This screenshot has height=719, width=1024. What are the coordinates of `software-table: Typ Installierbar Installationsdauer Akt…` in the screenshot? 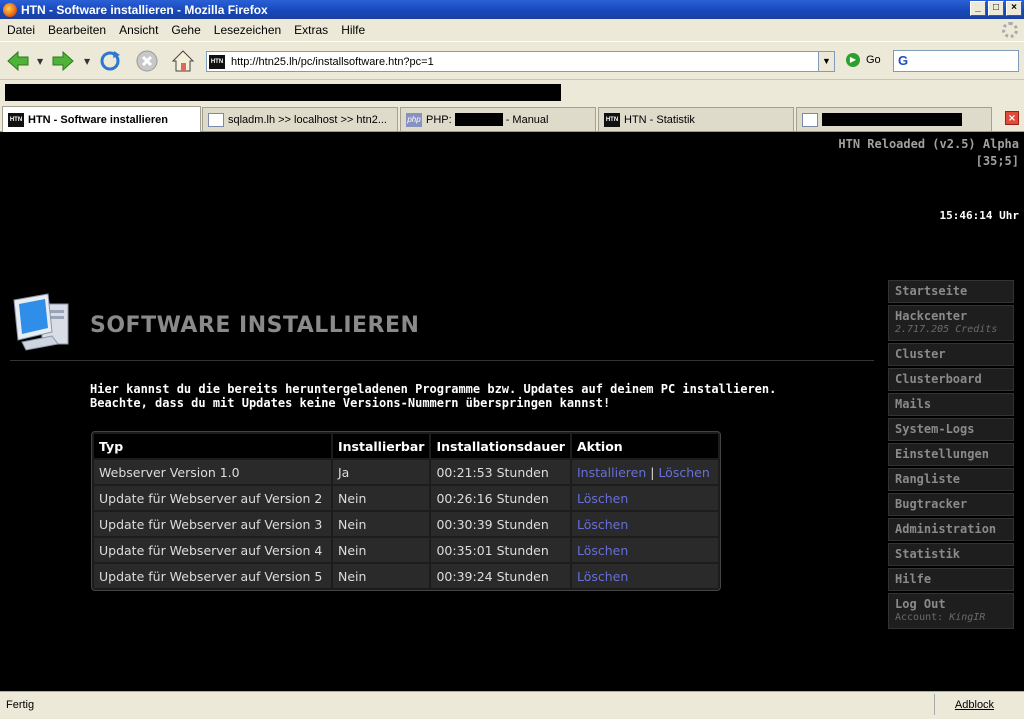 It's located at (406, 511).